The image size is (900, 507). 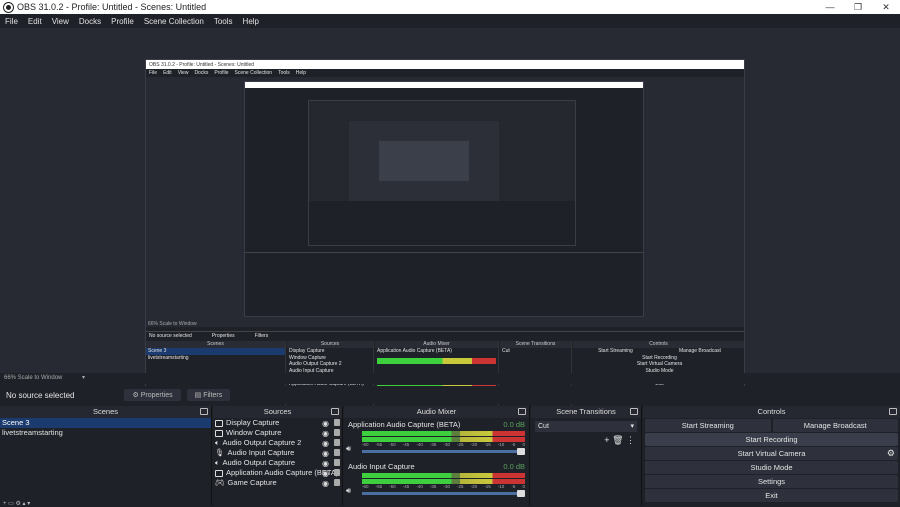 What do you see at coordinates (277, 483) in the screenshot?
I see `source-item: 🎮︎ Game Capture ◉` at bounding box center [277, 483].